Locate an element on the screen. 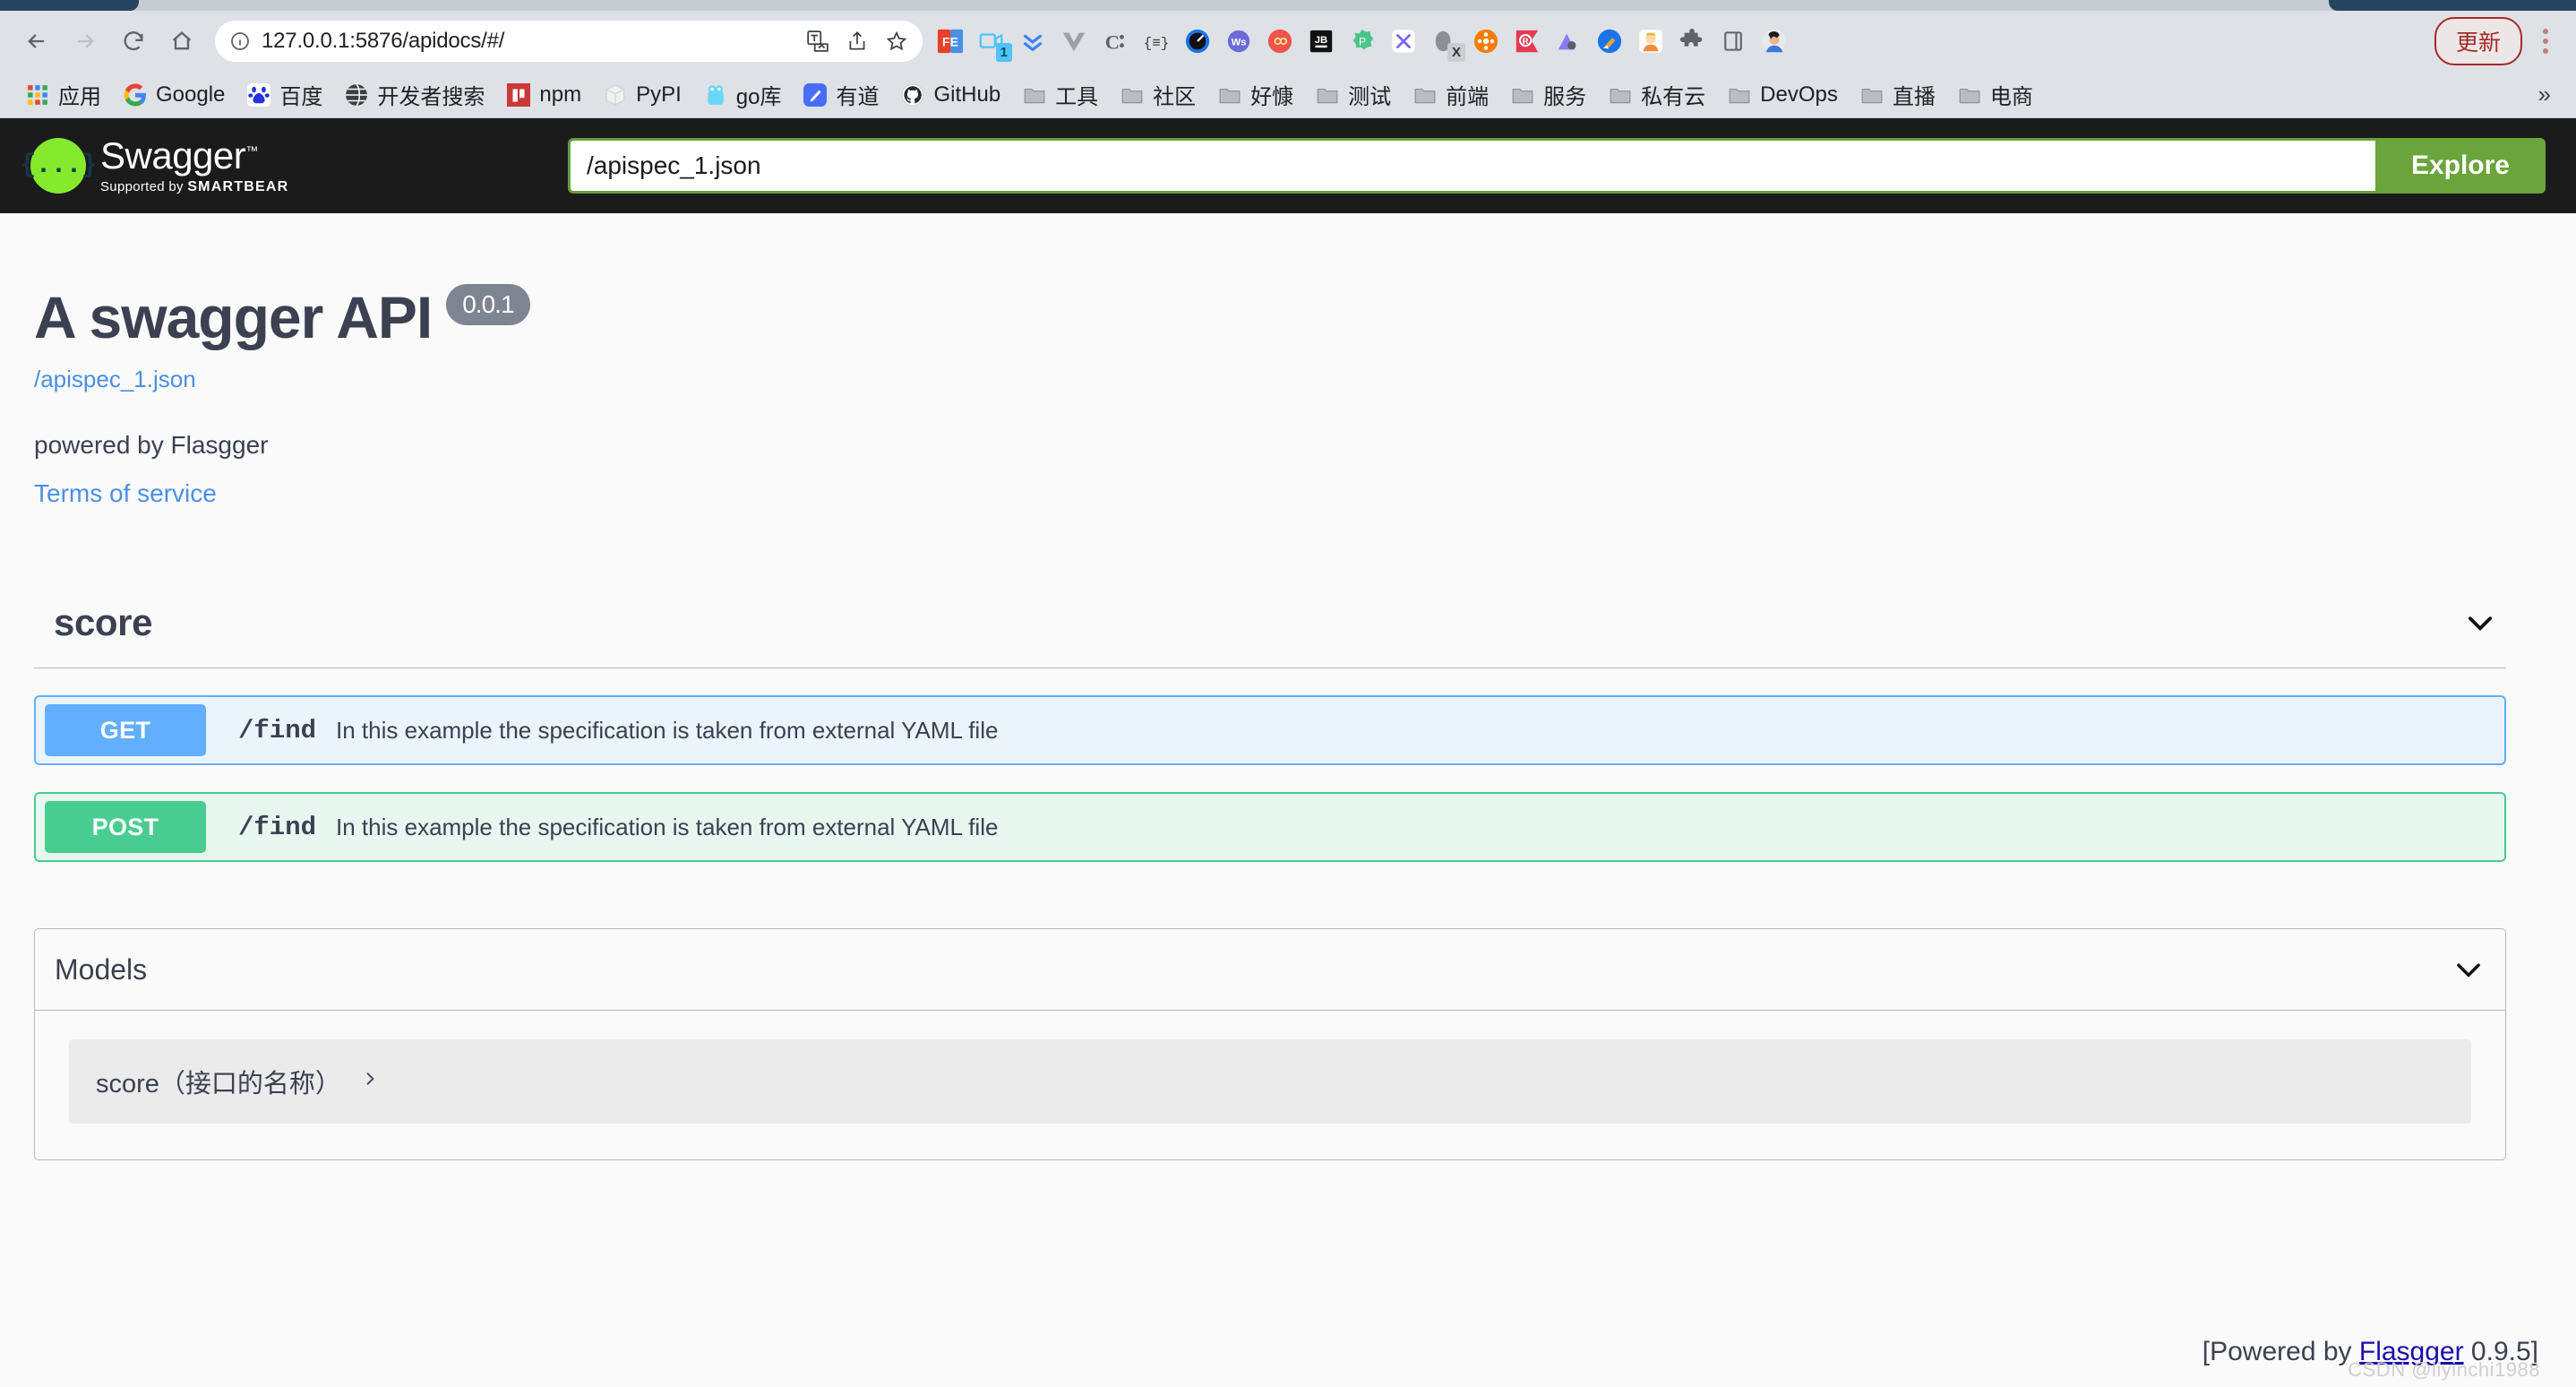 This screenshot has width=2576, height=1387. address-bar: 127.0.0.1:5876/apidocs/#/ is located at coordinates (569, 41).